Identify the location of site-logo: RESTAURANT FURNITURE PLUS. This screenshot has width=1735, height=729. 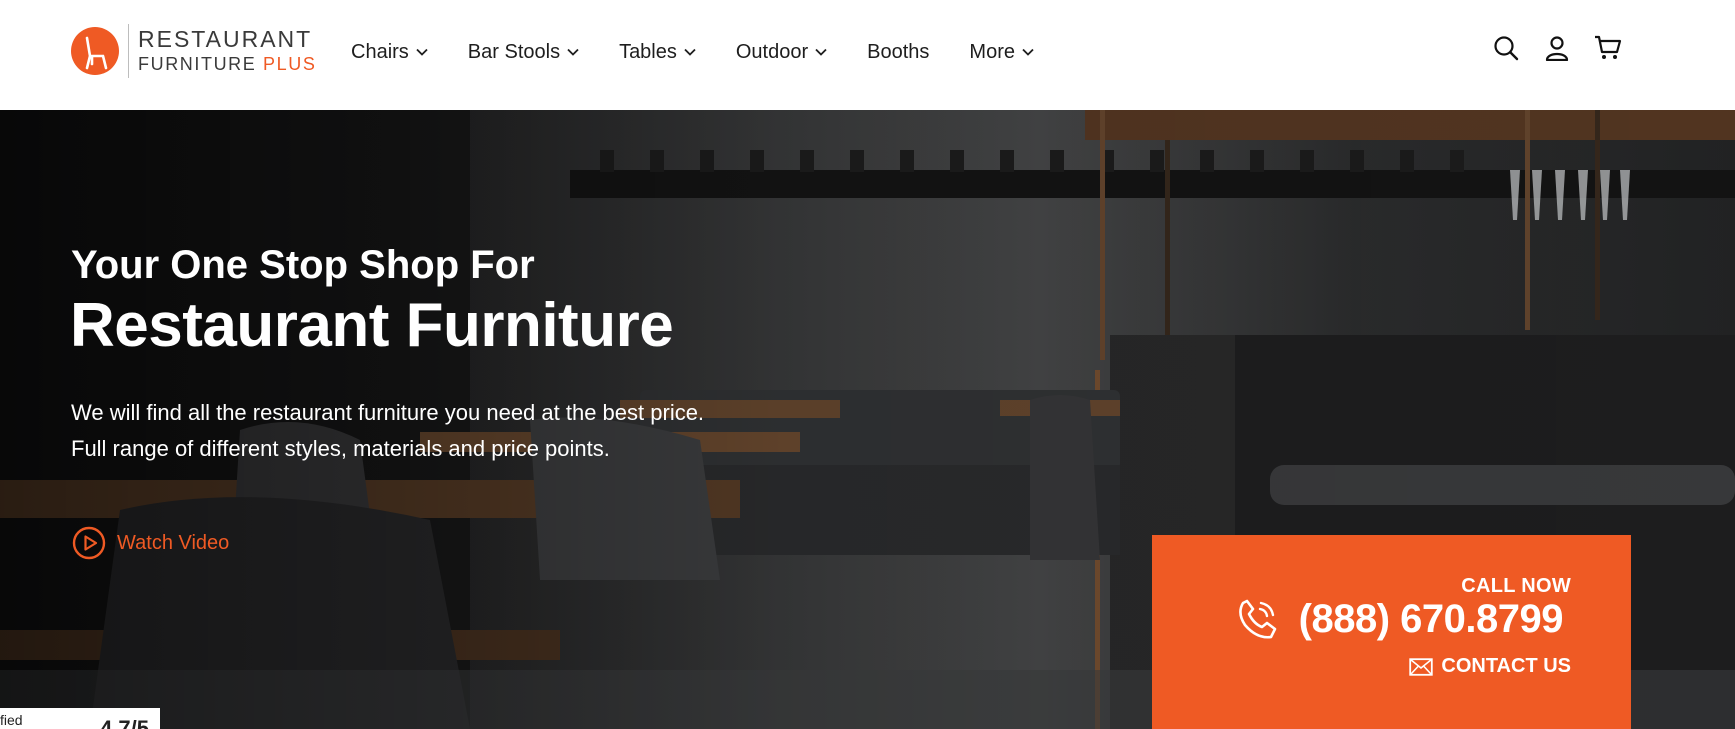
(200, 51).